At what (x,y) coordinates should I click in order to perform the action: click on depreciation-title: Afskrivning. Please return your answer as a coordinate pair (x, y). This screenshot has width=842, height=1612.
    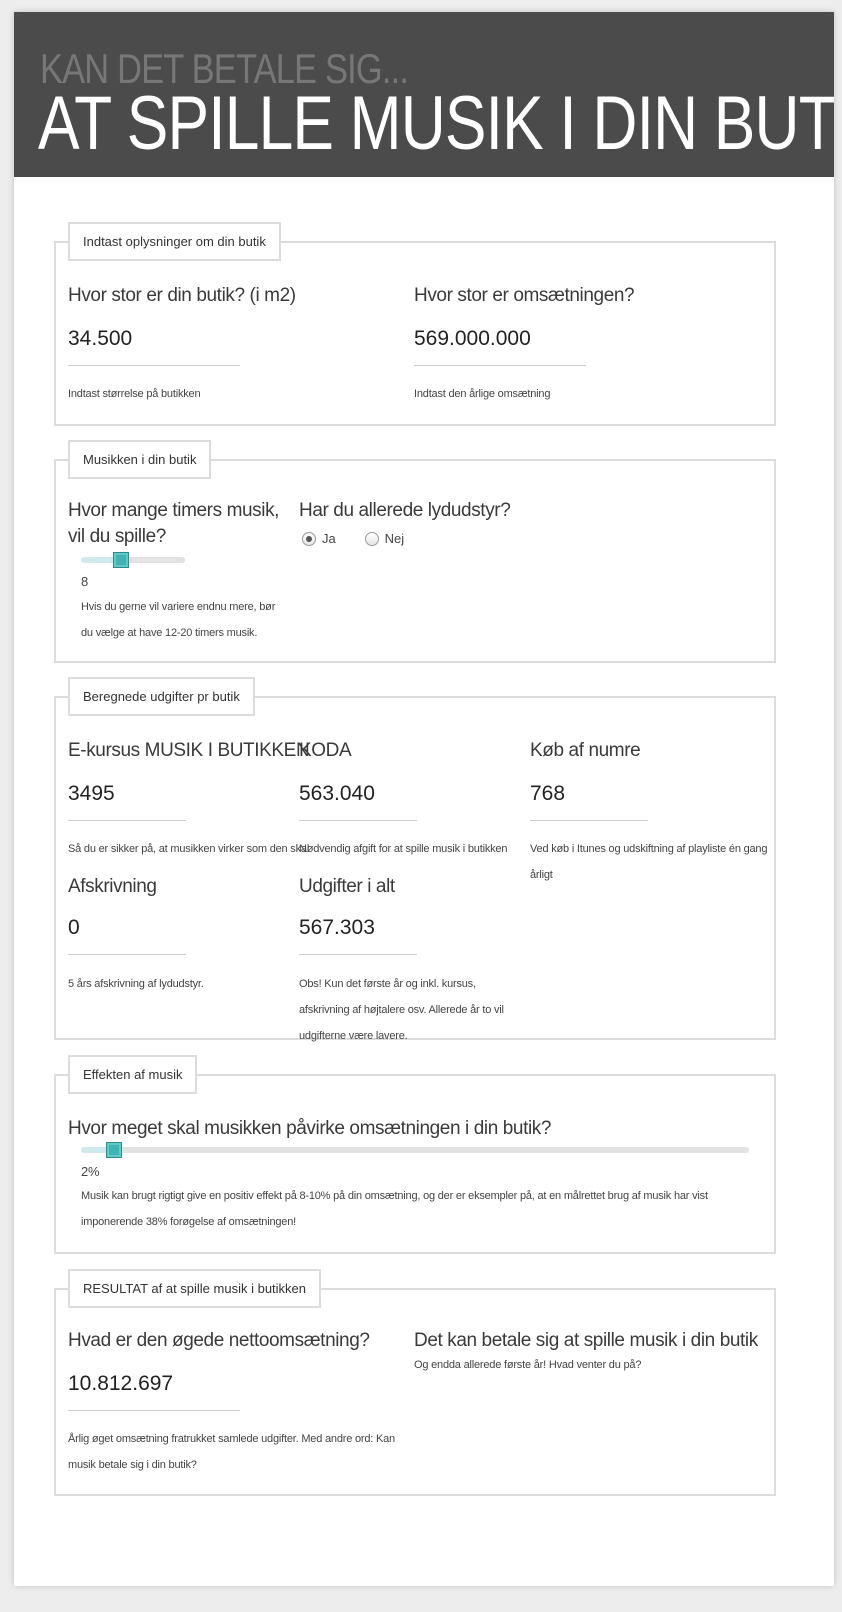
    Looking at the image, I should click on (112, 886).